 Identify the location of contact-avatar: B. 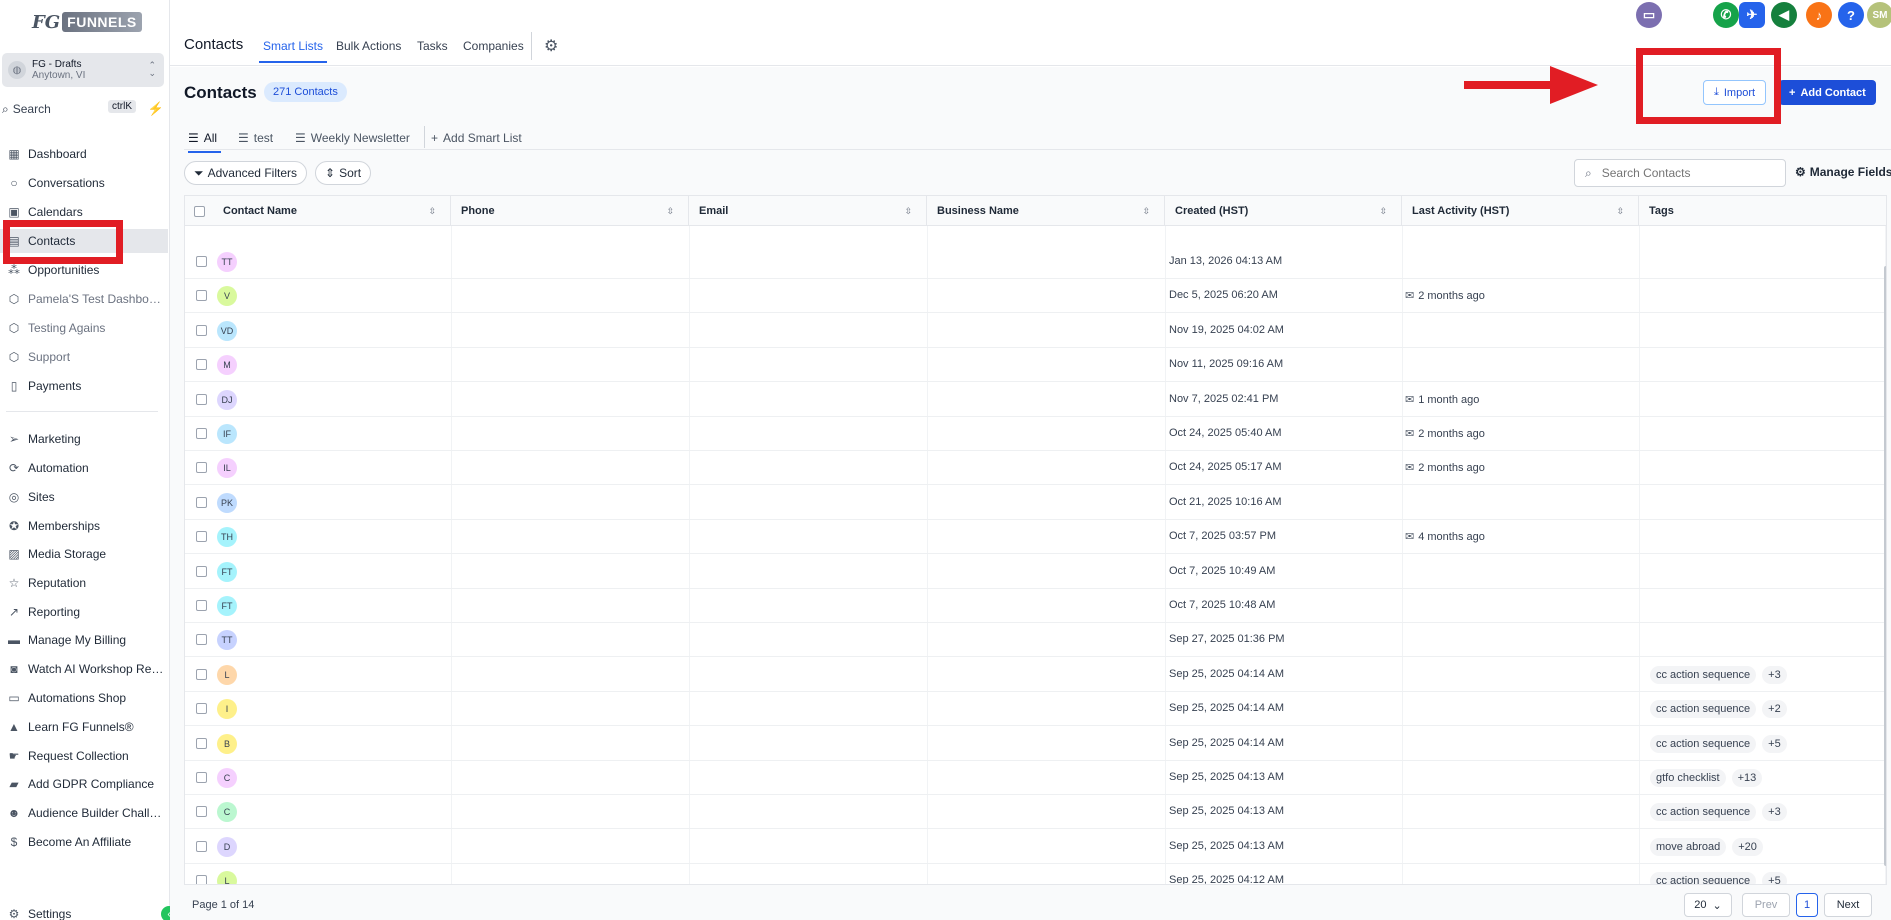
(227, 744).